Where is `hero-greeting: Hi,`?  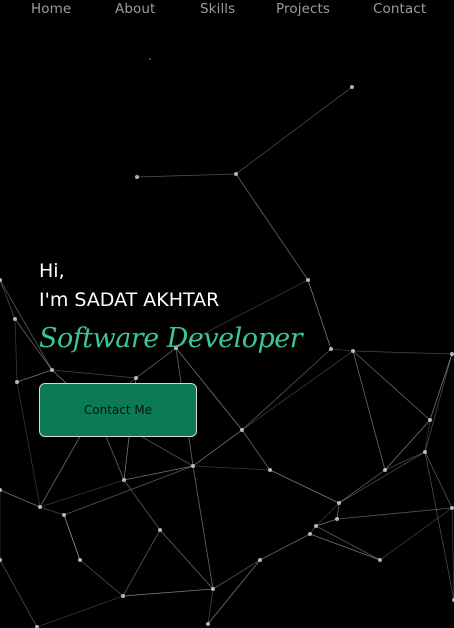 hero-greeting: Hi, is located at coordinates (52, 271).